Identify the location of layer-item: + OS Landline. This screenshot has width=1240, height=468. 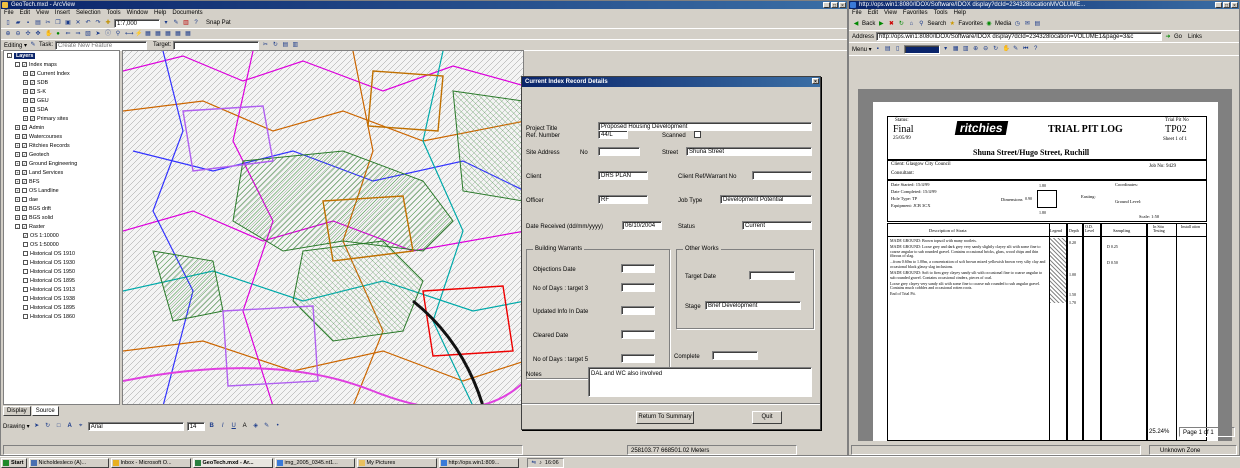
(37, 191).